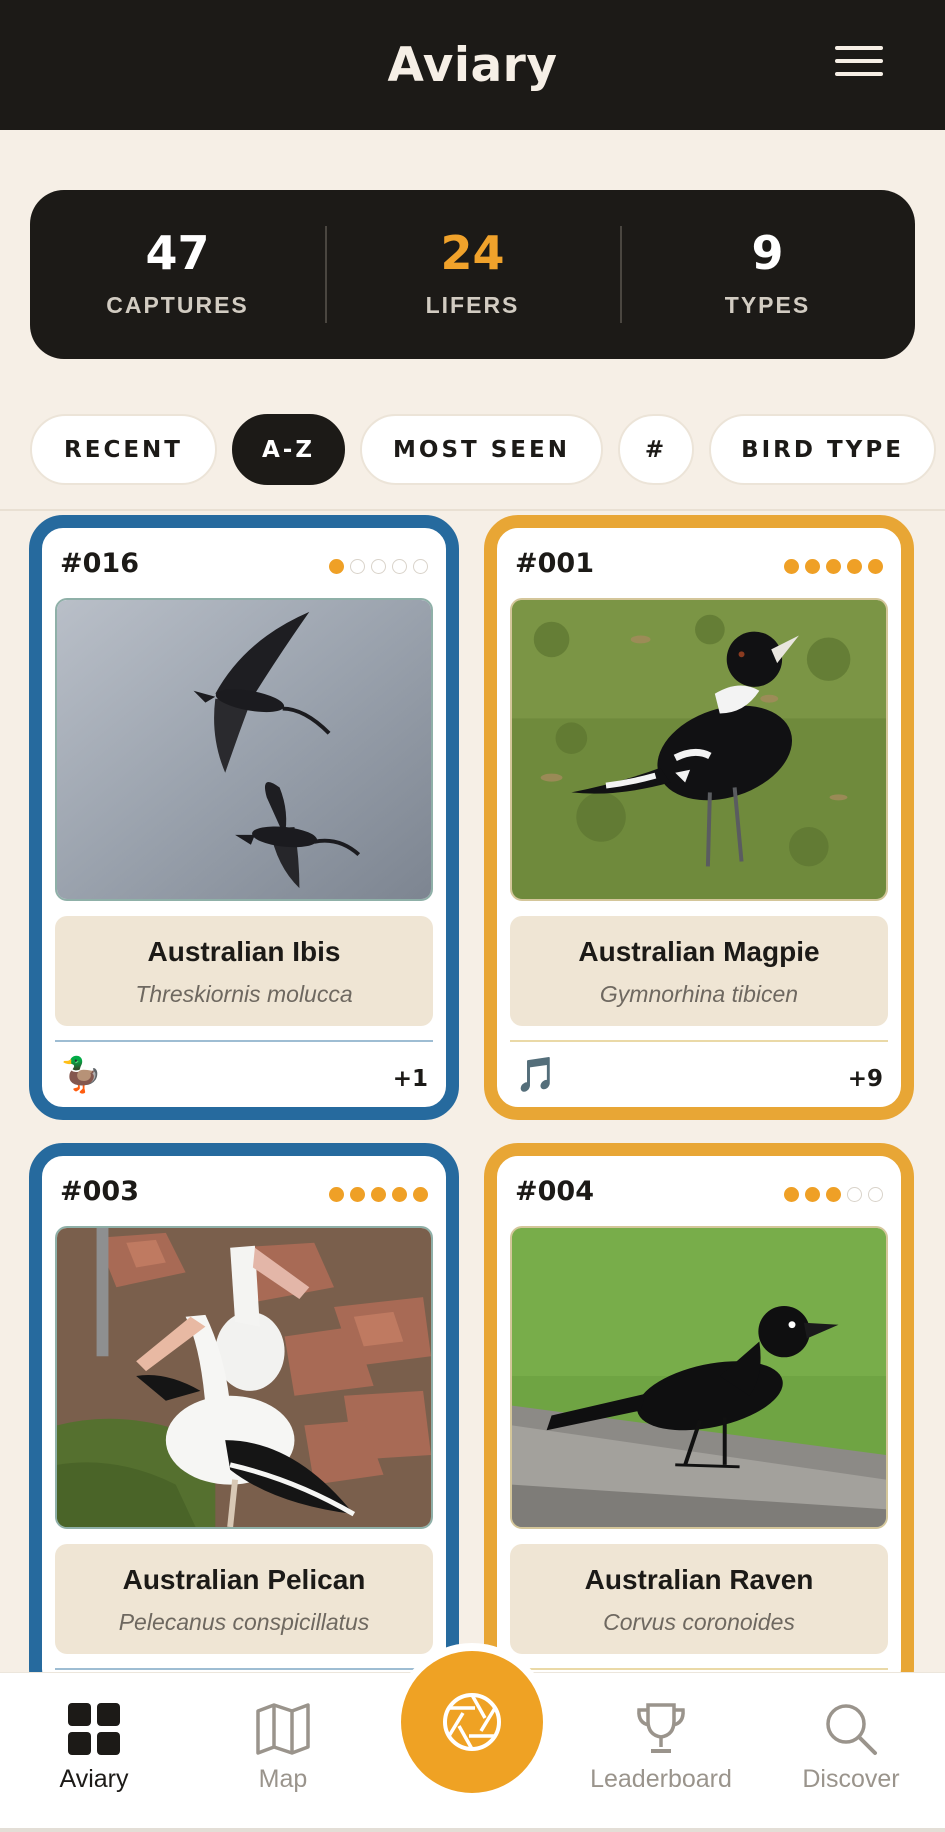  I want to click on scientific-name: Pelecanus conspicillatus, so click(244, 1622).